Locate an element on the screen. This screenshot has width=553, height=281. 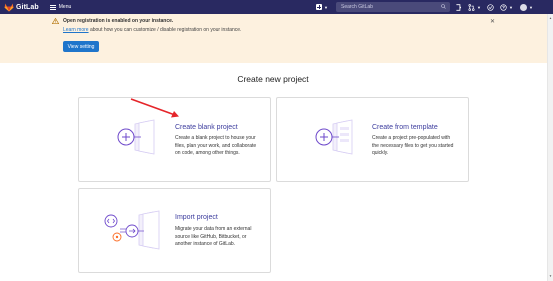
card-description-line: Create a project pre-populated with is located at coordinates (411, 138).